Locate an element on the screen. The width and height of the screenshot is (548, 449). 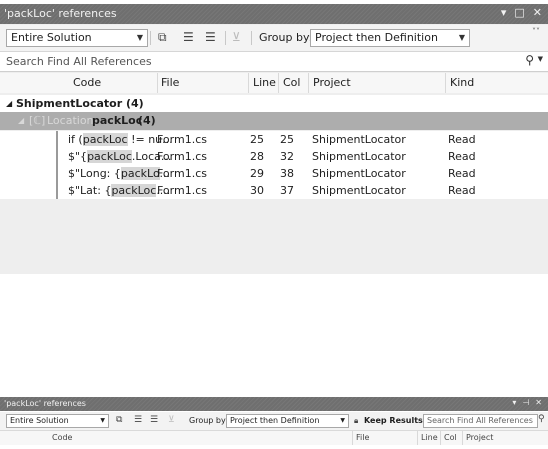
line-cell: 30 is located at coordinates (257, 190).